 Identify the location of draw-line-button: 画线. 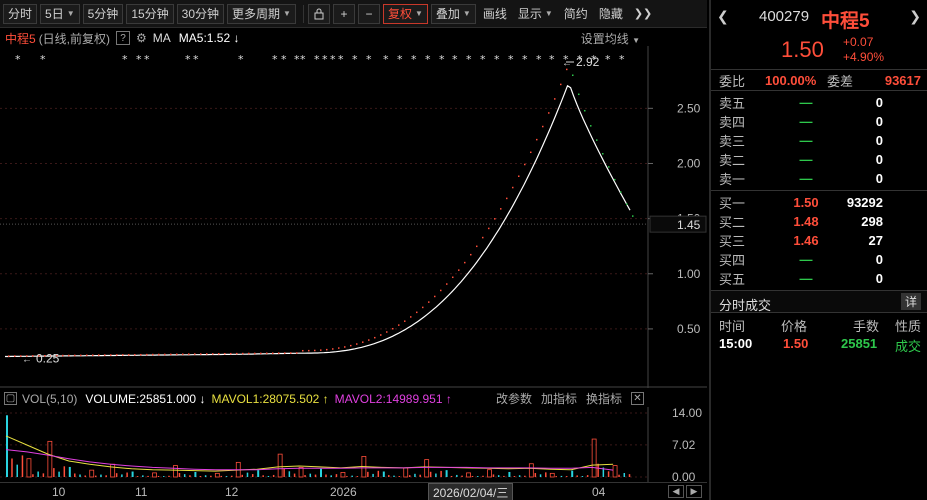
(495, 14).